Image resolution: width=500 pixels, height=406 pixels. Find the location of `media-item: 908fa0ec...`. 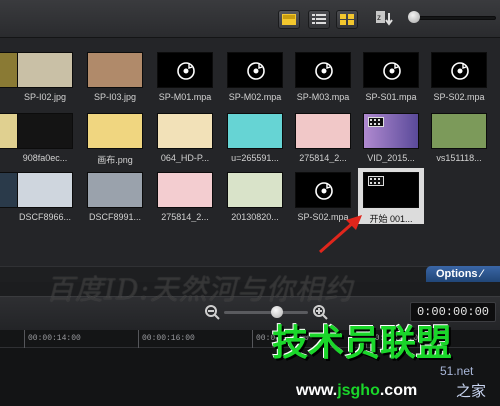

media-item: 908fa0ec... is located at coordinates (45, 137).